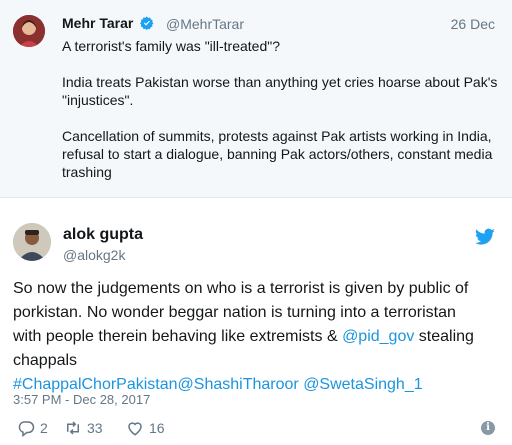 This screenshot has height=445, width=512. I want to click on mention-sweta-link: @SwetaSingh_1, so click(362, 384).